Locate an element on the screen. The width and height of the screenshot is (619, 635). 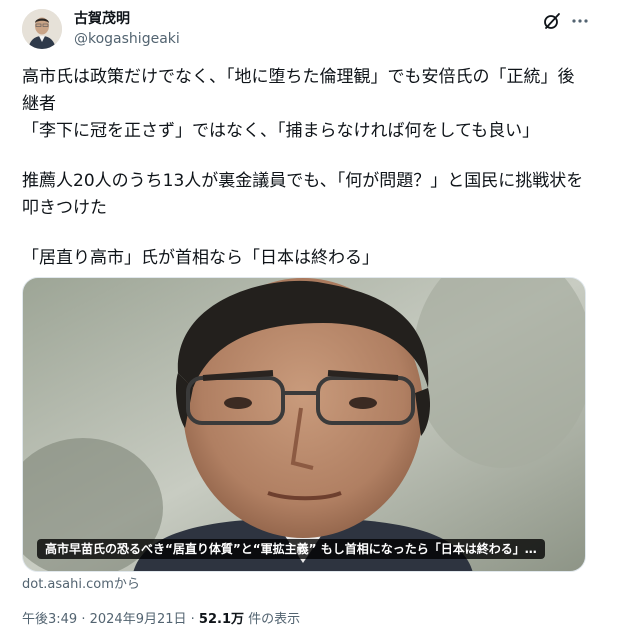
grok-icon is located at coordinates (552, 21).